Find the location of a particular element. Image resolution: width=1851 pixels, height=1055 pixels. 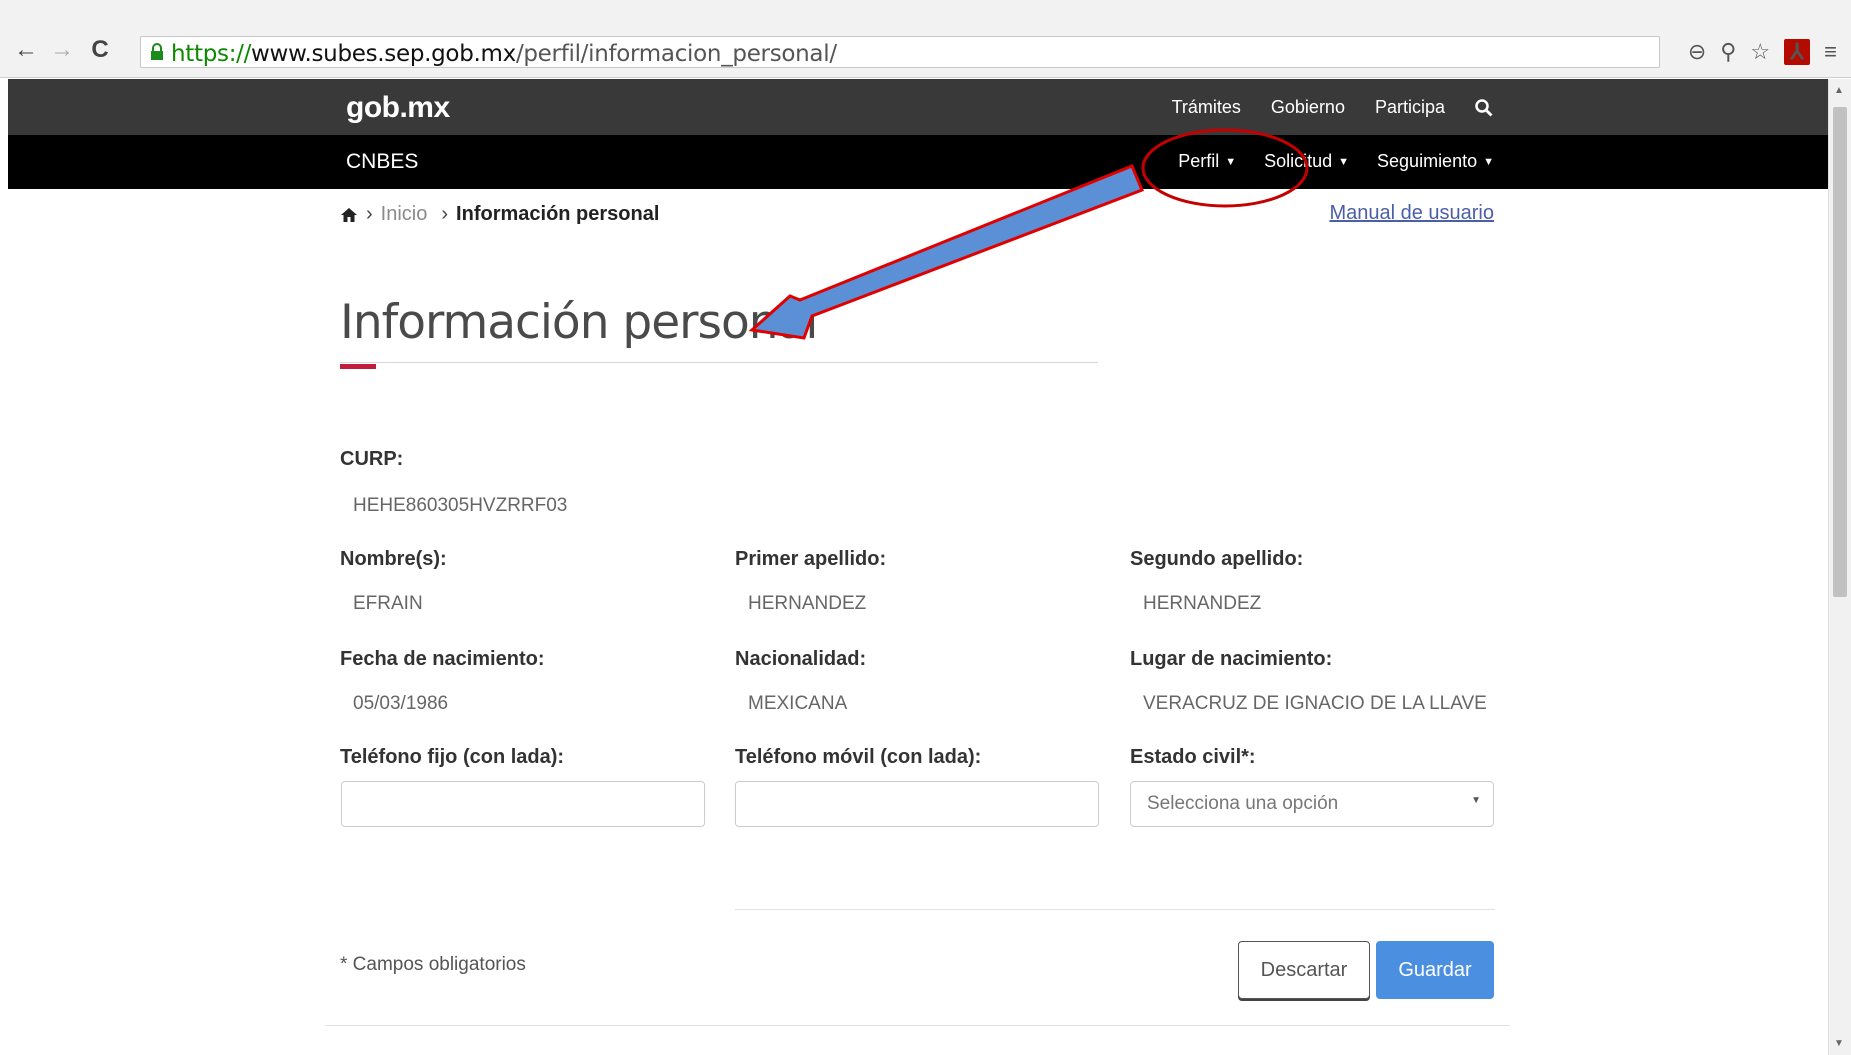

gob-header: gob.mx Trámites Gobierno Participa is located at coordinates (918, 107).